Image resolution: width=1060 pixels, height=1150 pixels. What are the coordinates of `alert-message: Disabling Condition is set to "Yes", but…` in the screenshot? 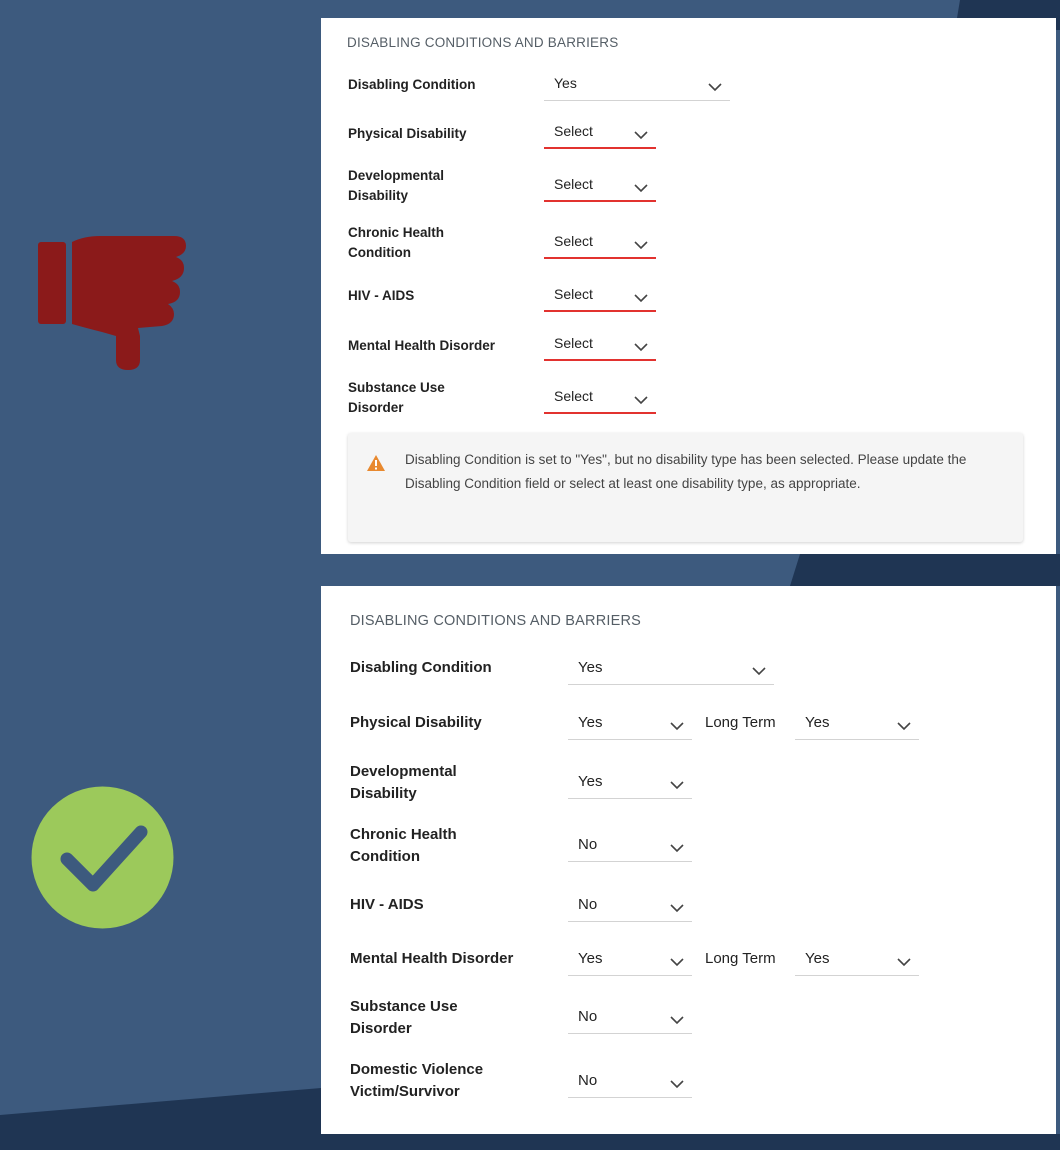 It's located at (686, 471).